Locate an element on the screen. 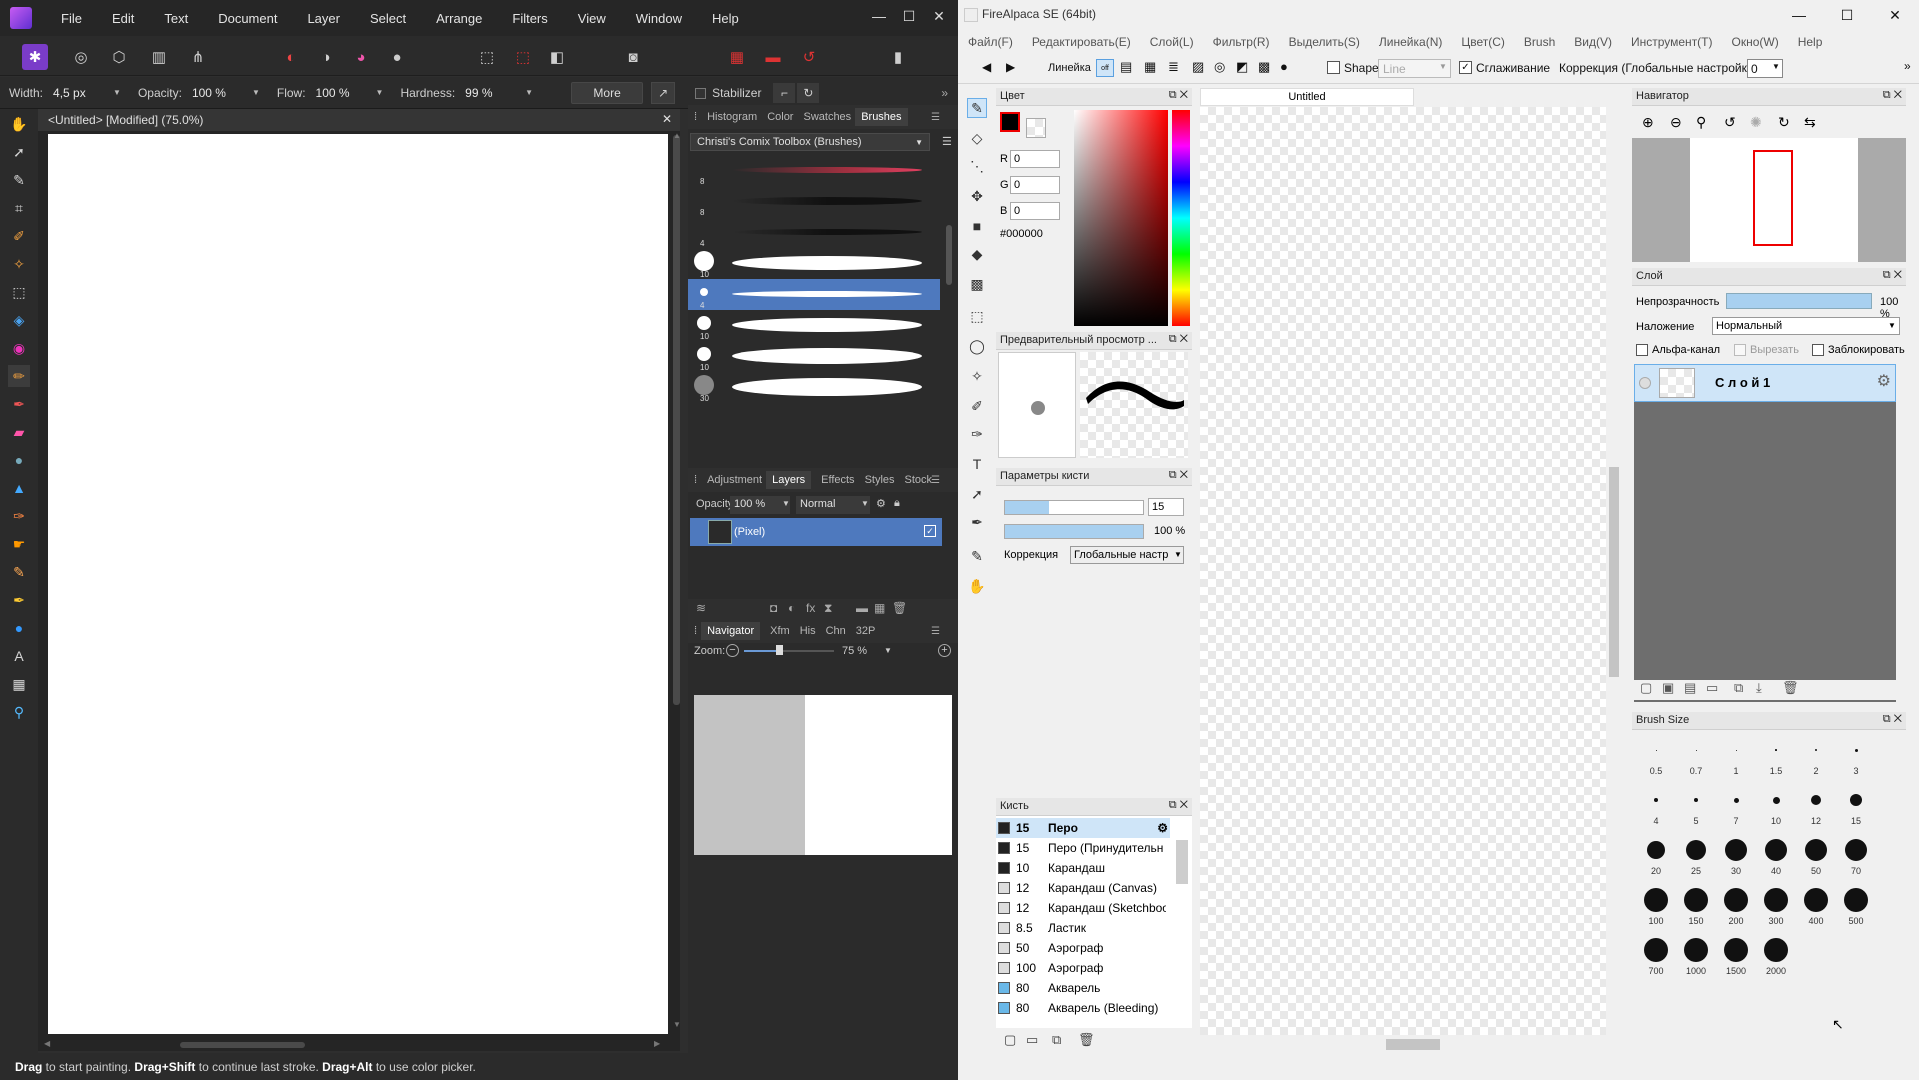 Image resolution: width=1919 pixels, height=1080 pixels. brushsize-cell: 15 is located at coordinates (1856, 809).